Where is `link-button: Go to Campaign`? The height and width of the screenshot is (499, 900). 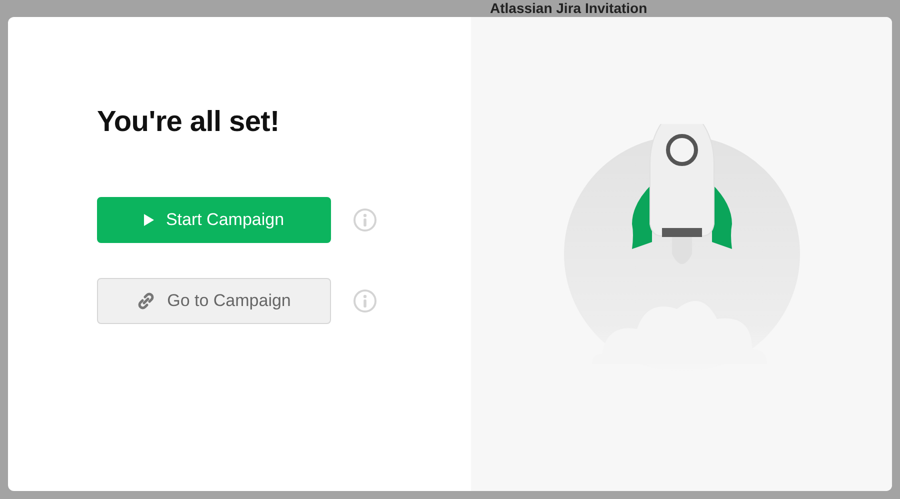 link-button: Go to Campaign is located at coordinates (214, 301).